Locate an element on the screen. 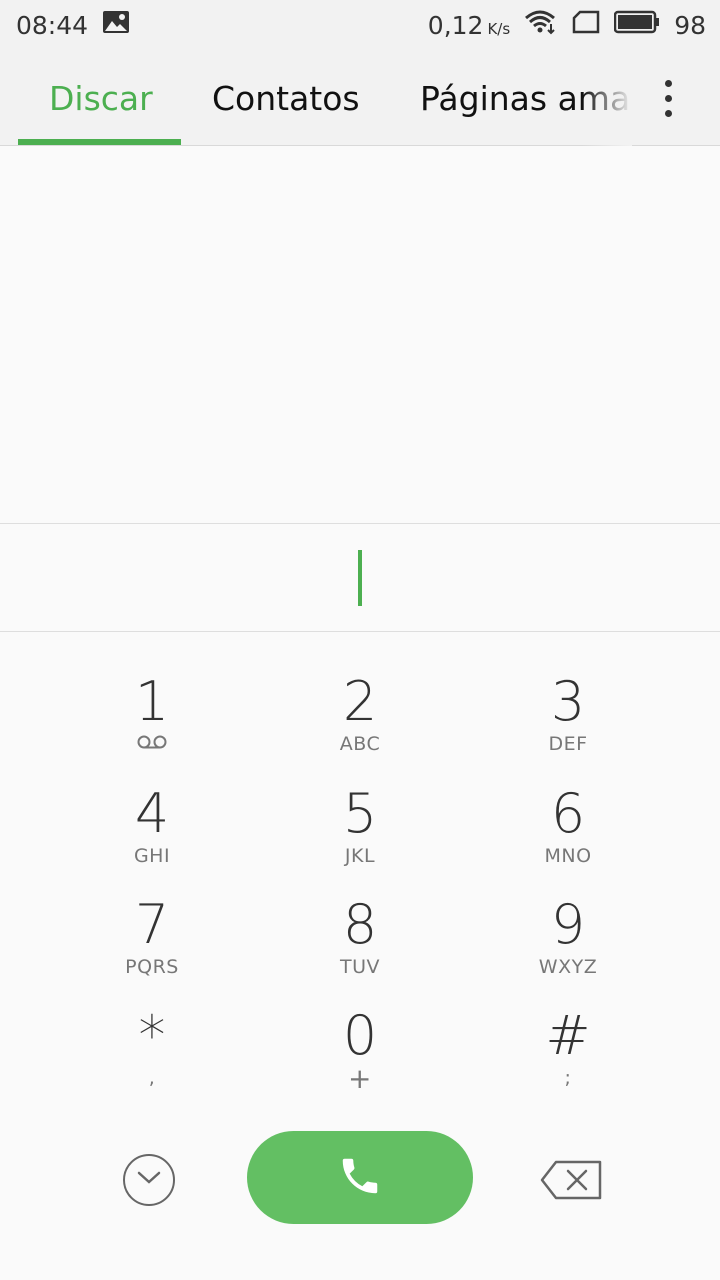  image-notification-icon is located at coordinates (116, 25).